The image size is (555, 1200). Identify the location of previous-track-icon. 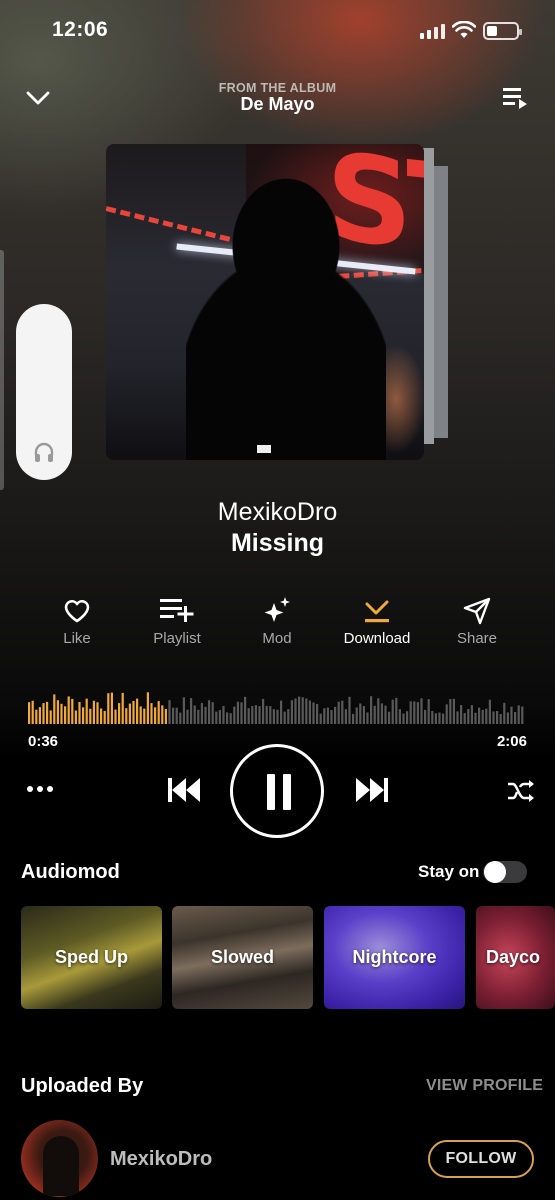
(184, 790).